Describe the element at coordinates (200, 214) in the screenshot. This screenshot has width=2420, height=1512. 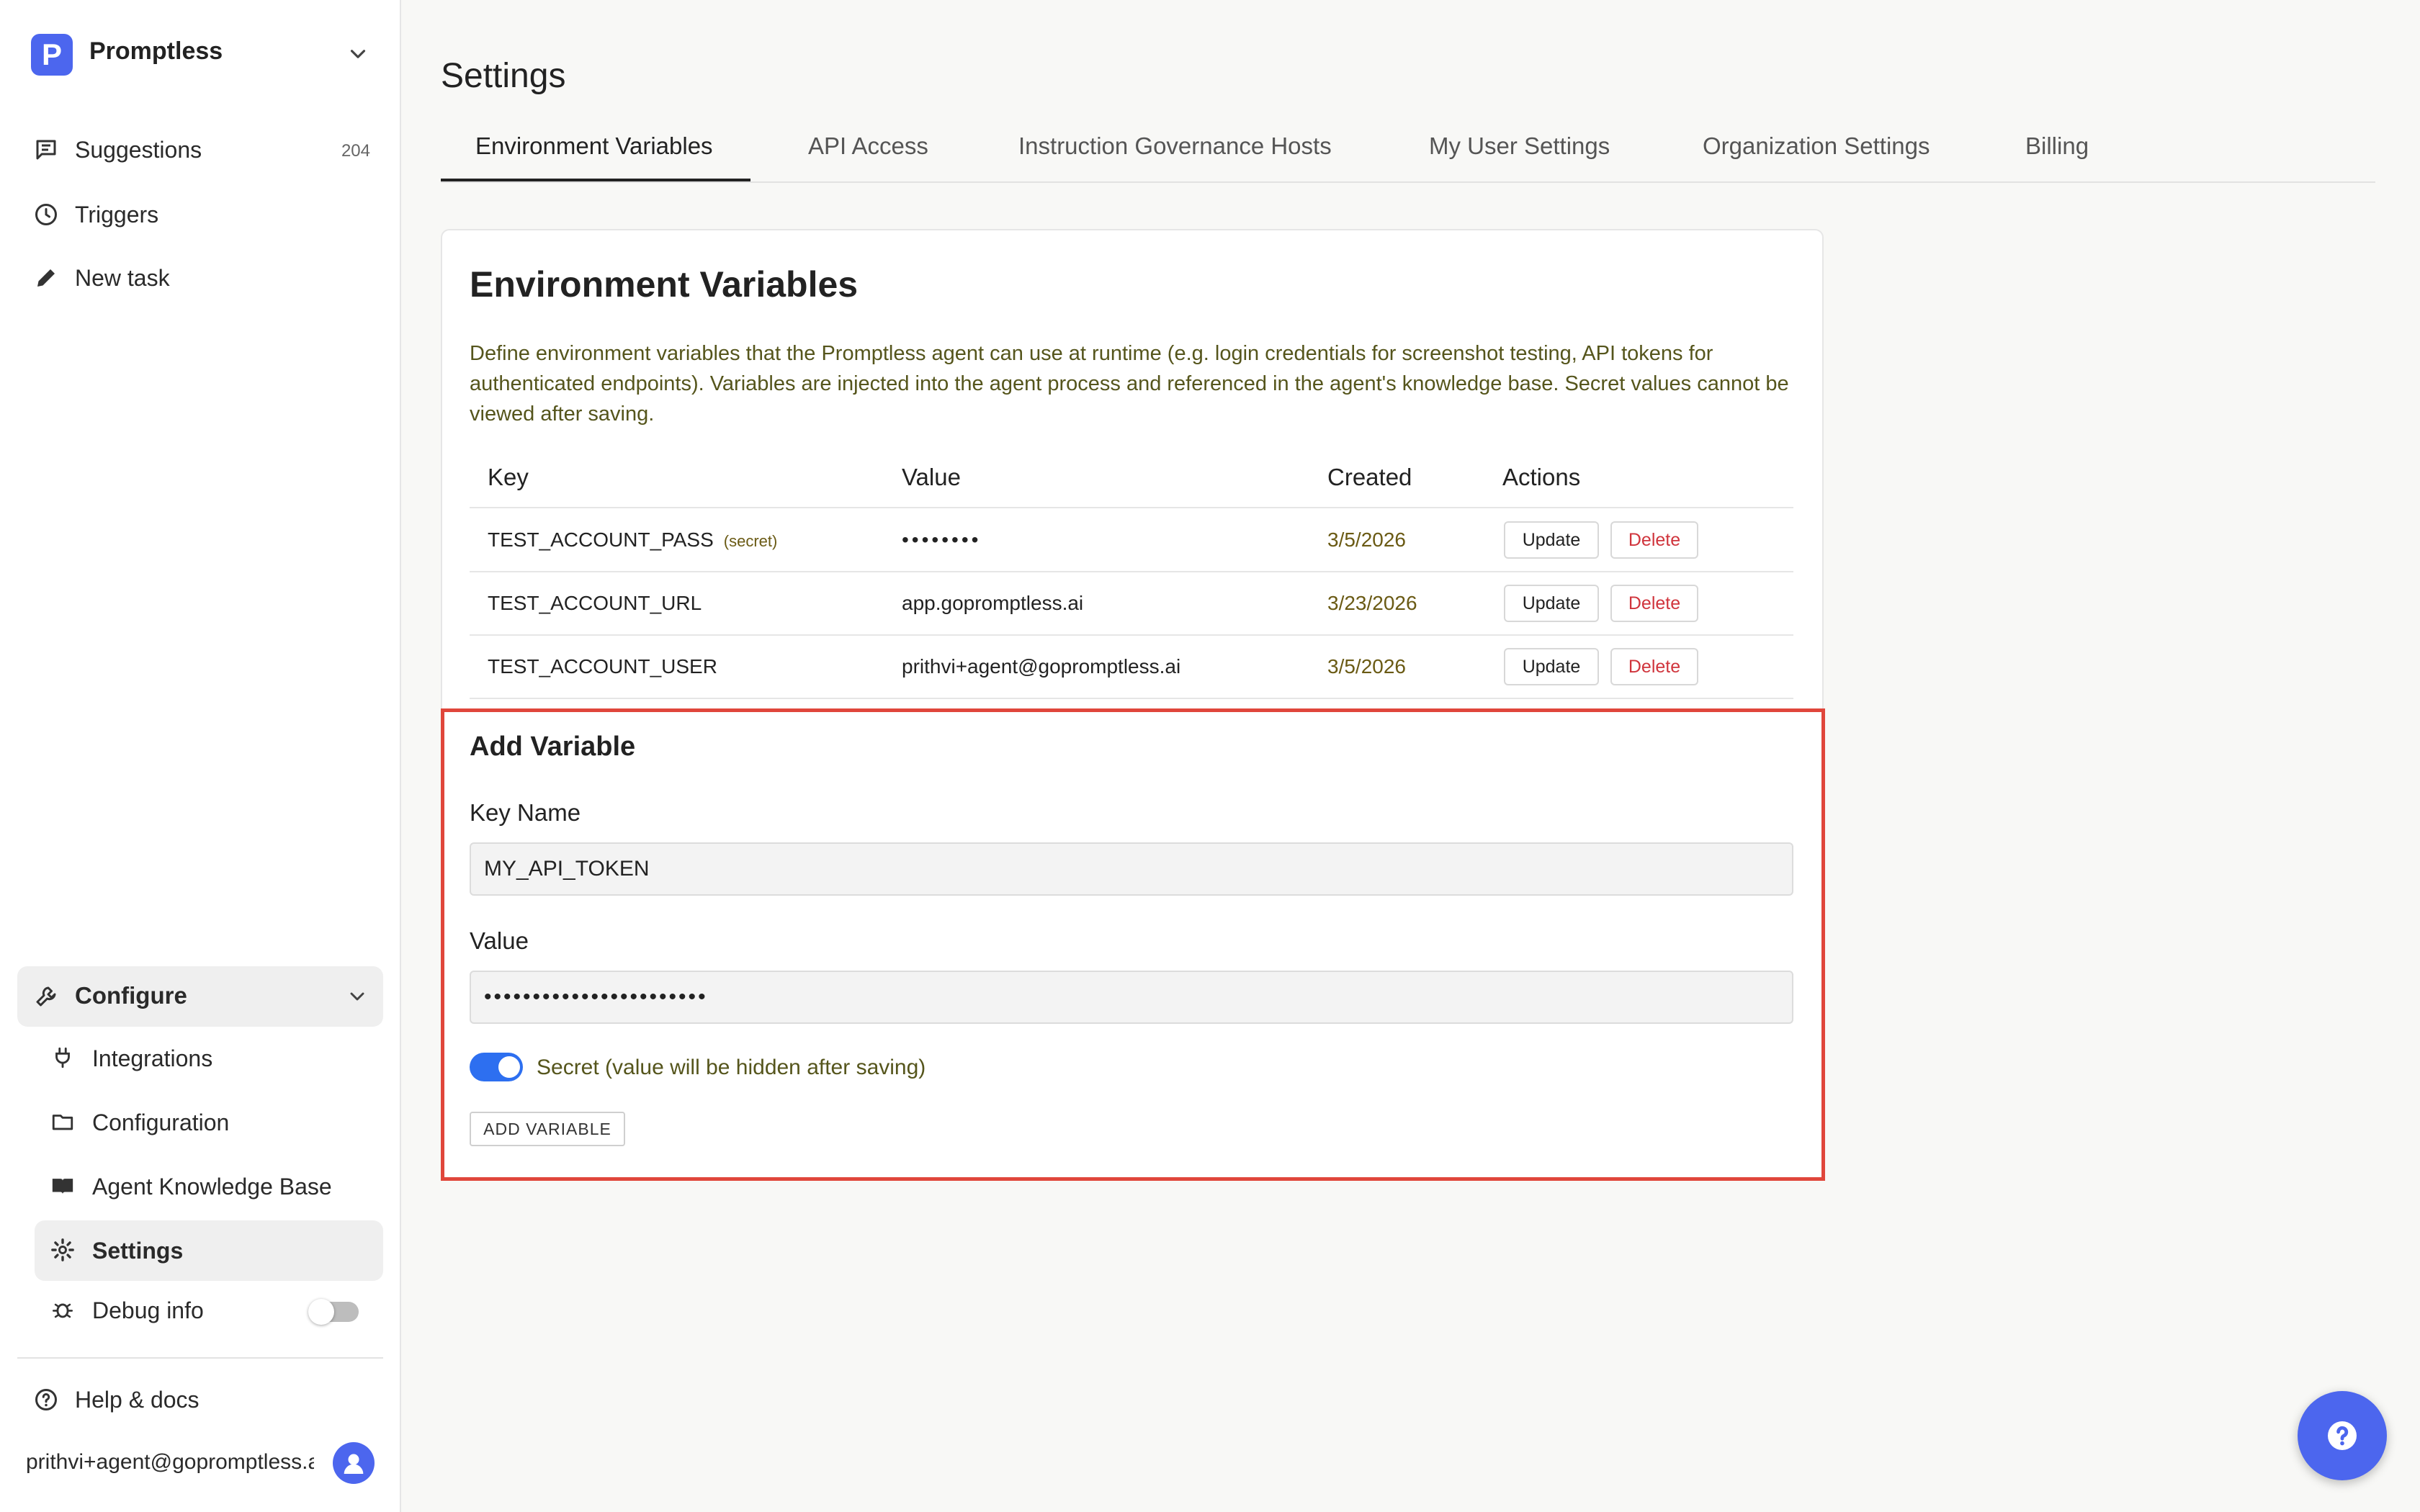
I see `nav-item-triggers: Triggers` at that location.